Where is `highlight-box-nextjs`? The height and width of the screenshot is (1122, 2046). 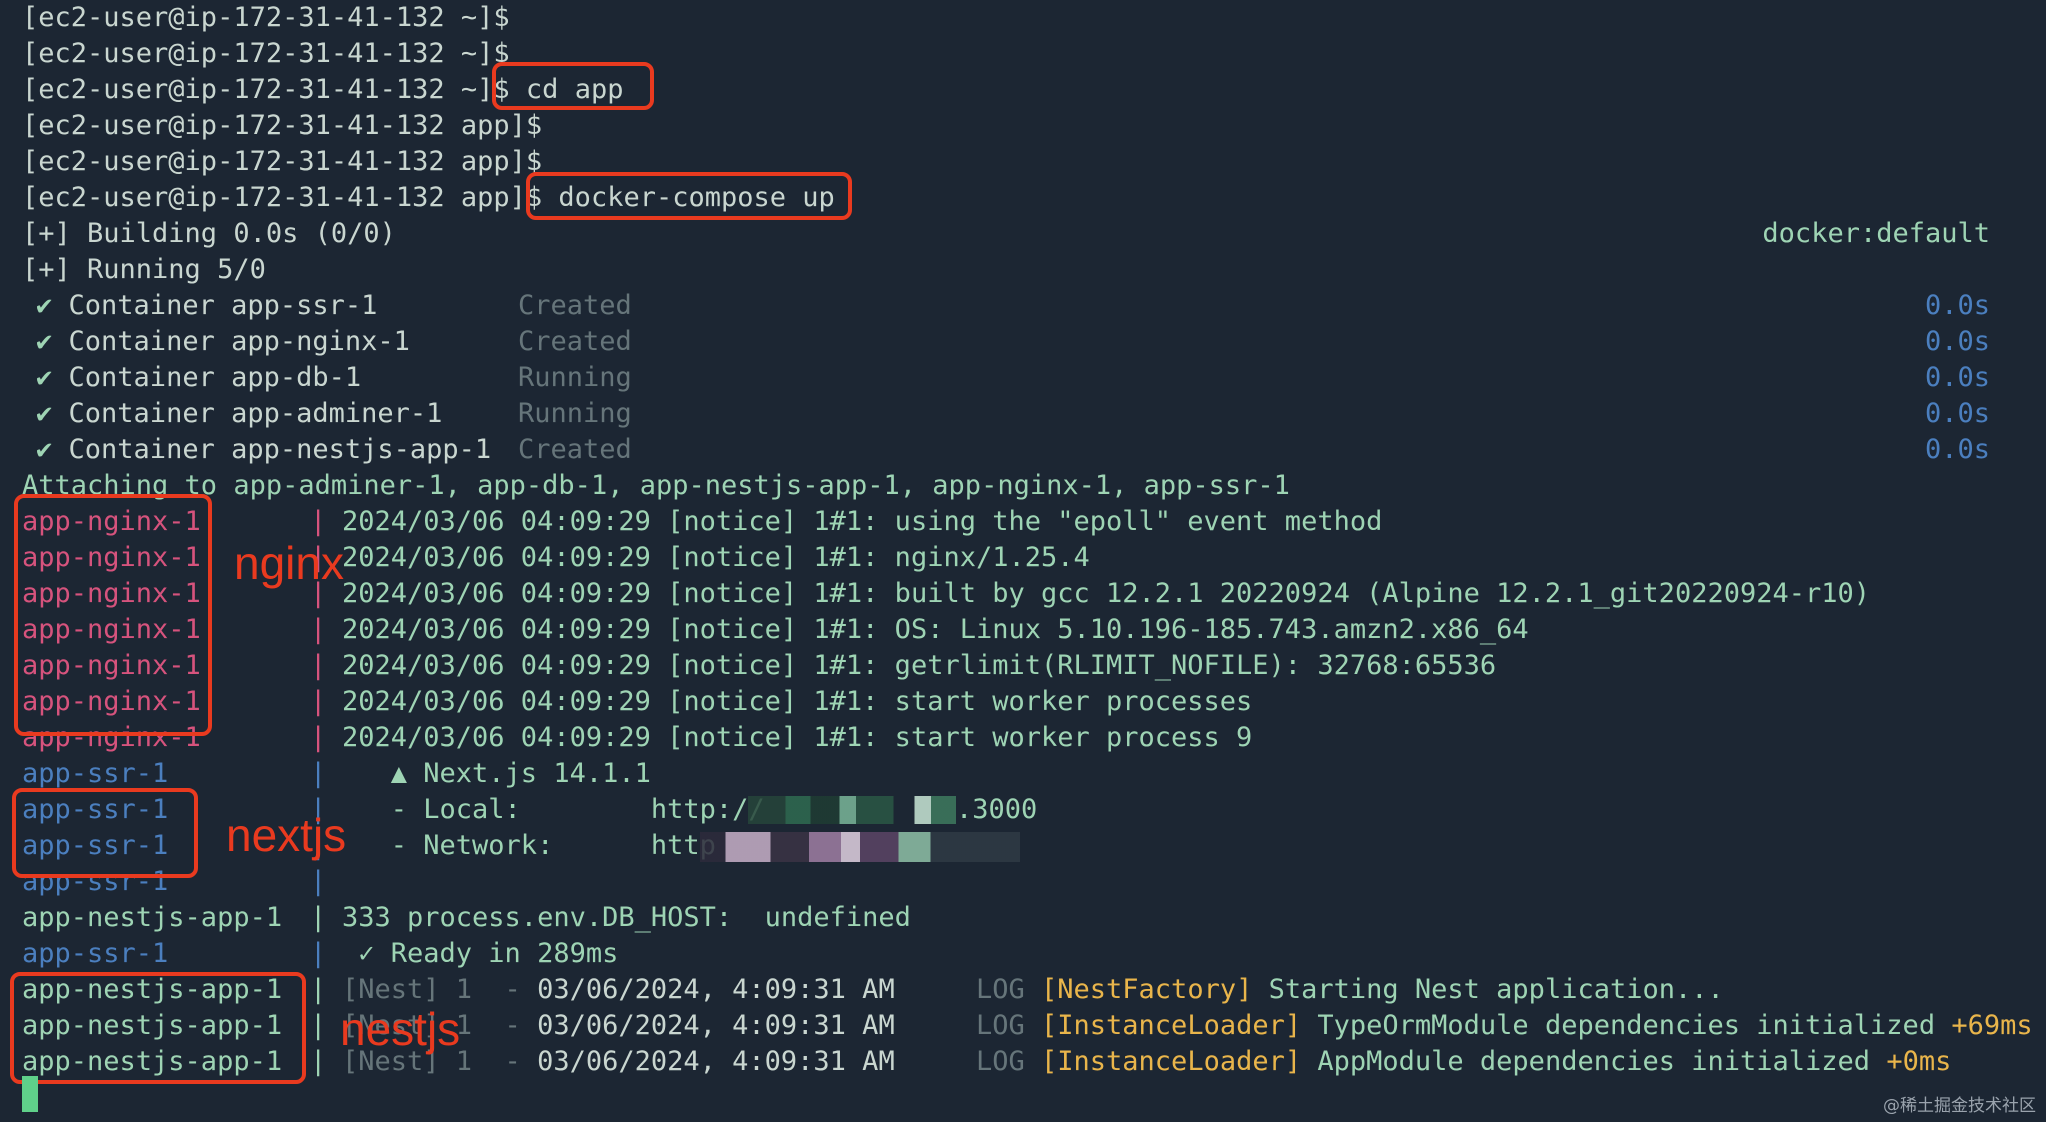 highlight-box-nextjs is located at coordinates (105, 833).